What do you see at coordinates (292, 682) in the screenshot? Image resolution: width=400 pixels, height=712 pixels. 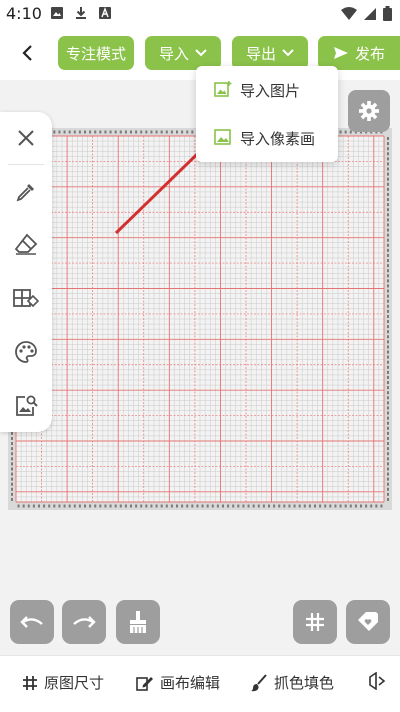 I see `pick-color-fill-tab: 抓色填色` at bounding box center [292, 682].